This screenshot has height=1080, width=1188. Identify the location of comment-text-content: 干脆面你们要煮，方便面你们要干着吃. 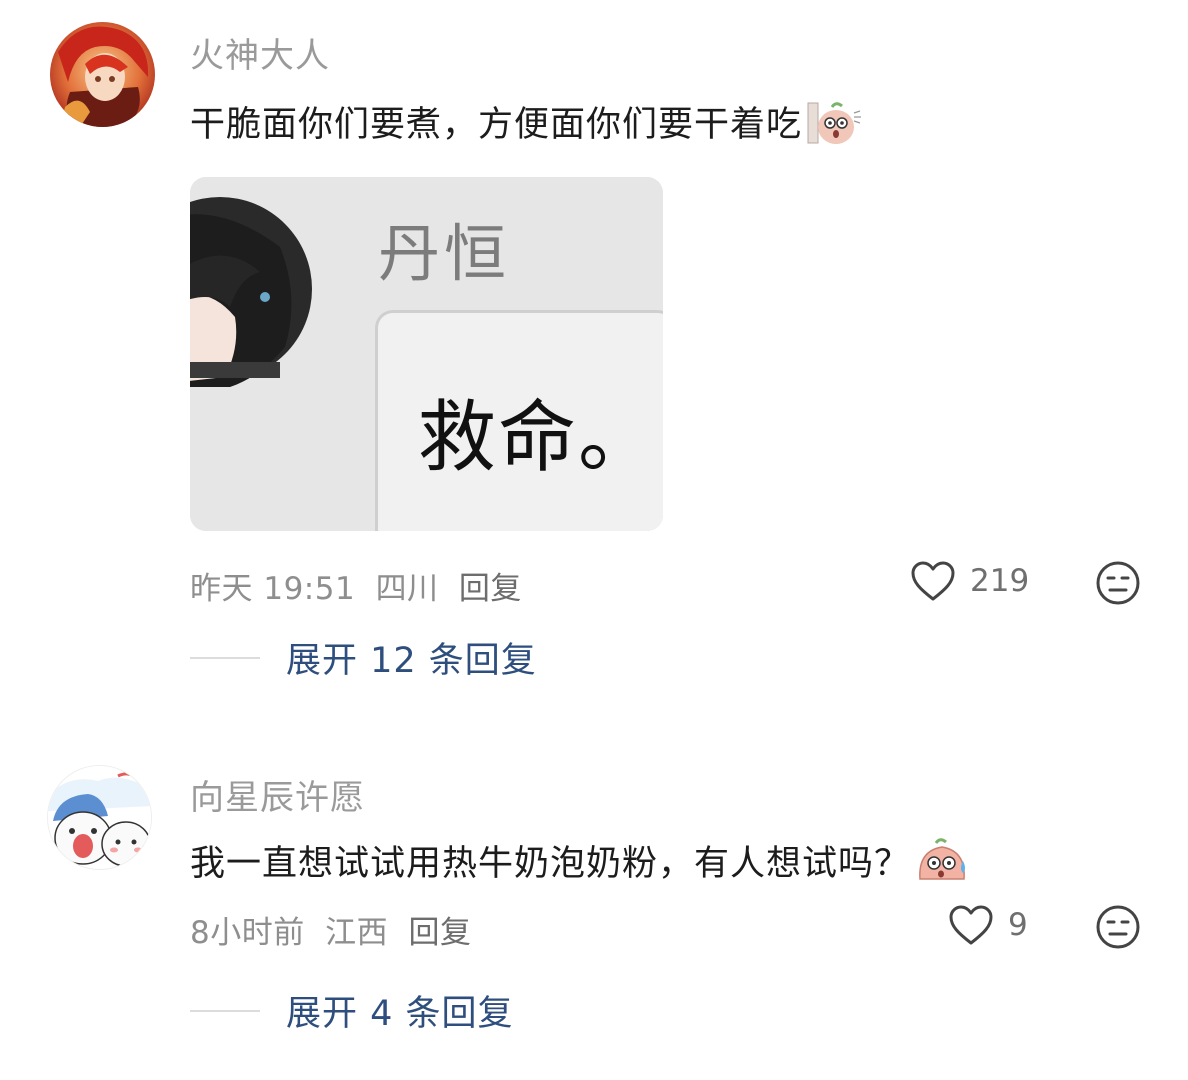
(496, 125).